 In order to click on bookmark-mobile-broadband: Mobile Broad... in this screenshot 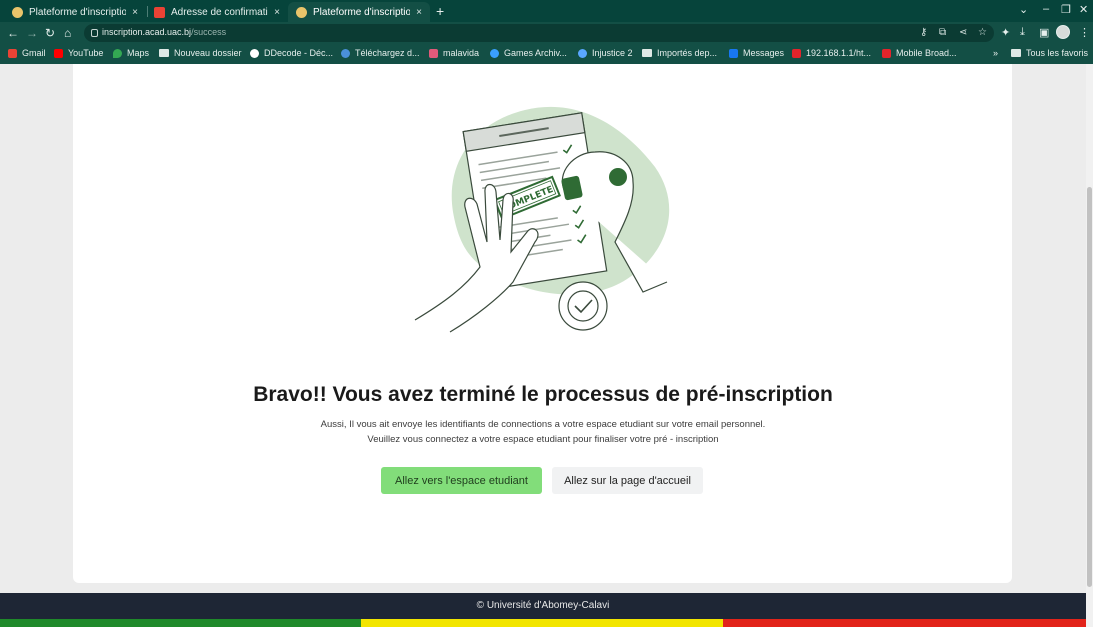, I will do `click(919, 53)`.